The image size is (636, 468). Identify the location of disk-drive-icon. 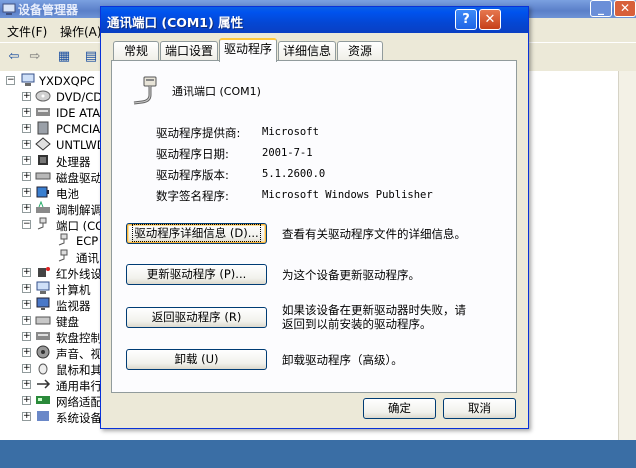
(43, 176).